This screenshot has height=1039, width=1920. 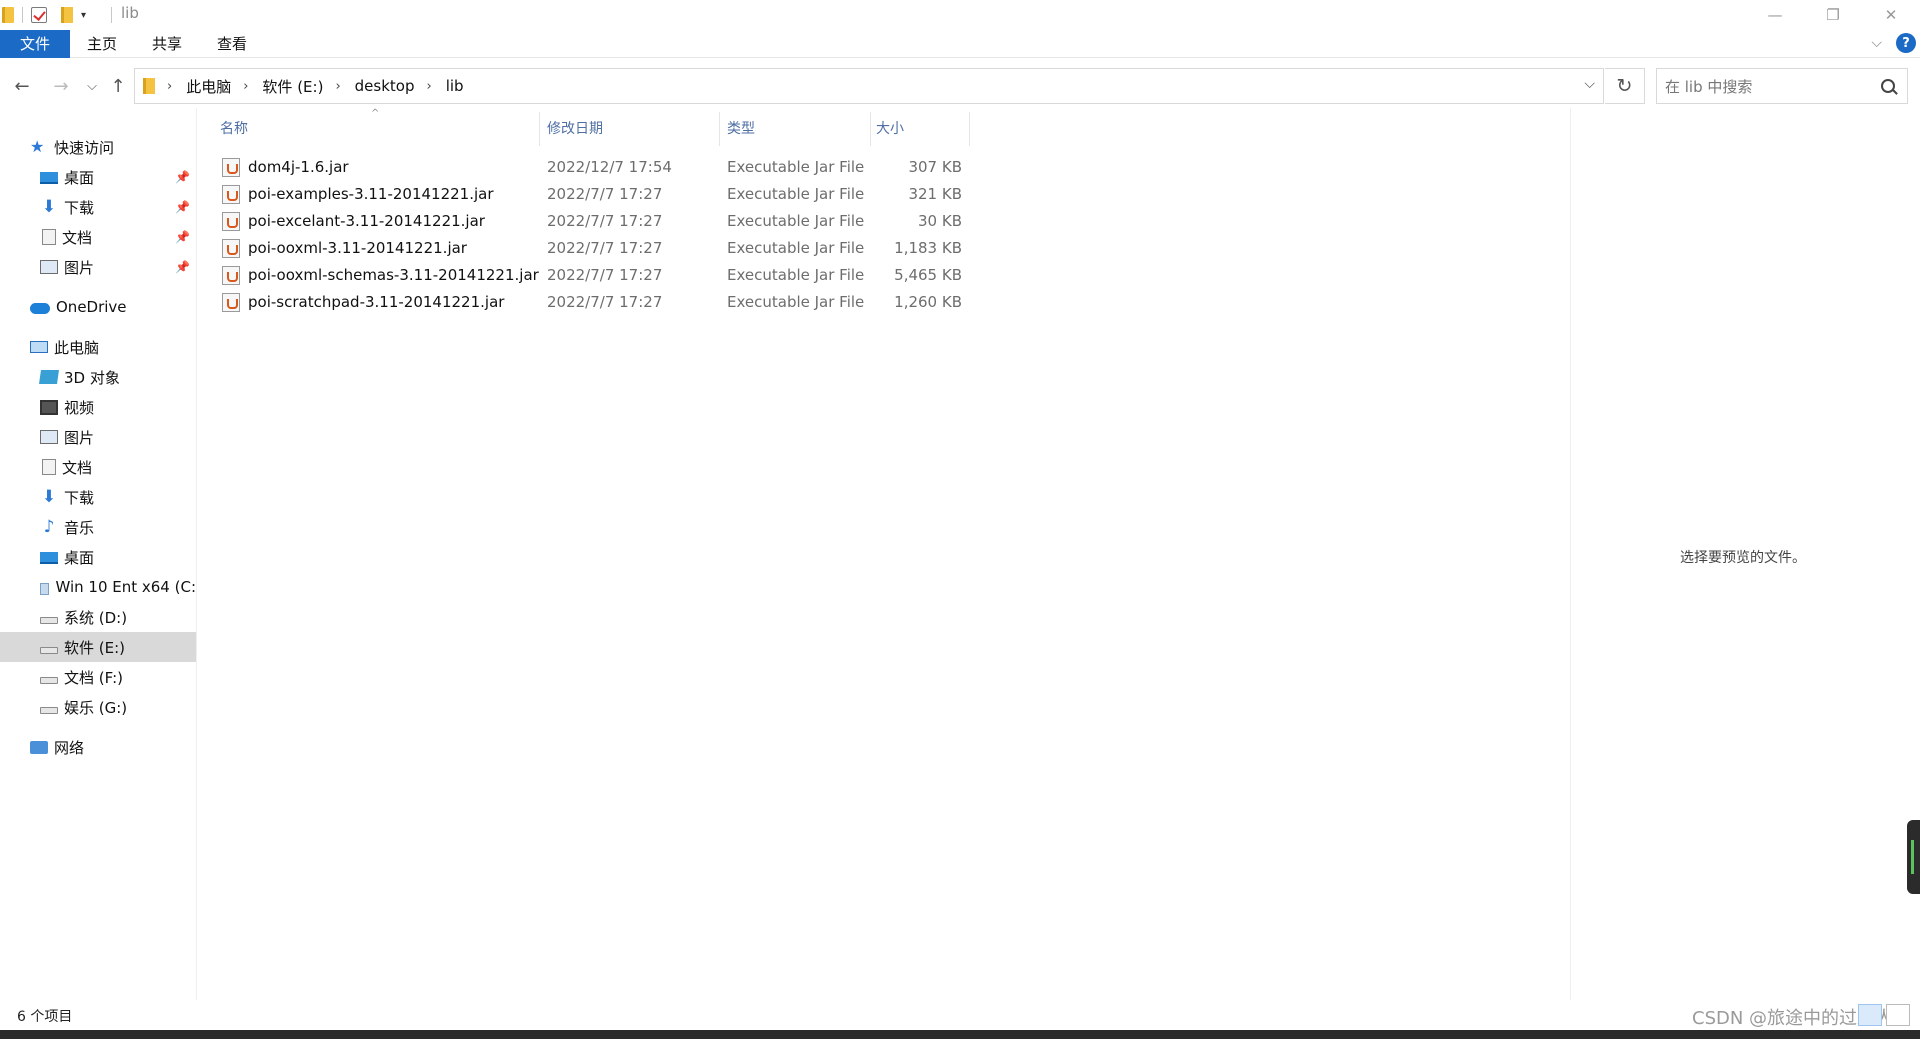 I want to click on up-button: ↑, so click(x=118, y=86).